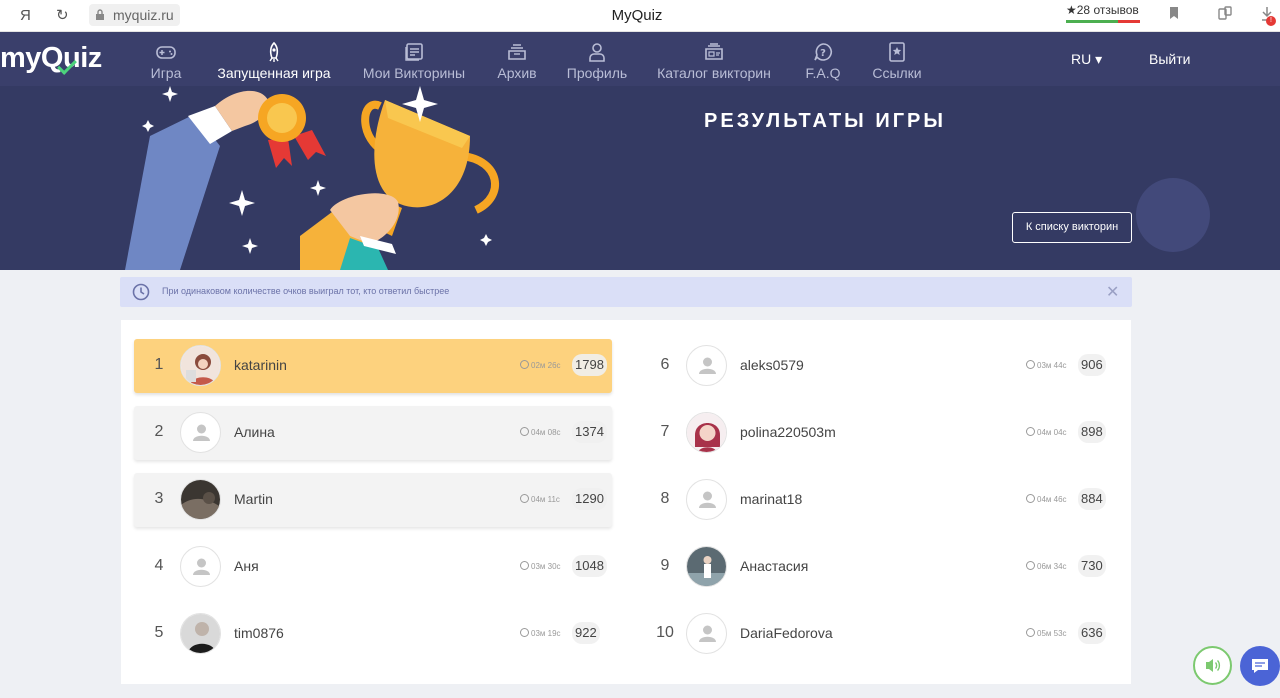 This screenshot has height=698, width=1280. I want to click on sound-toggle-button, so click(1212, 665).